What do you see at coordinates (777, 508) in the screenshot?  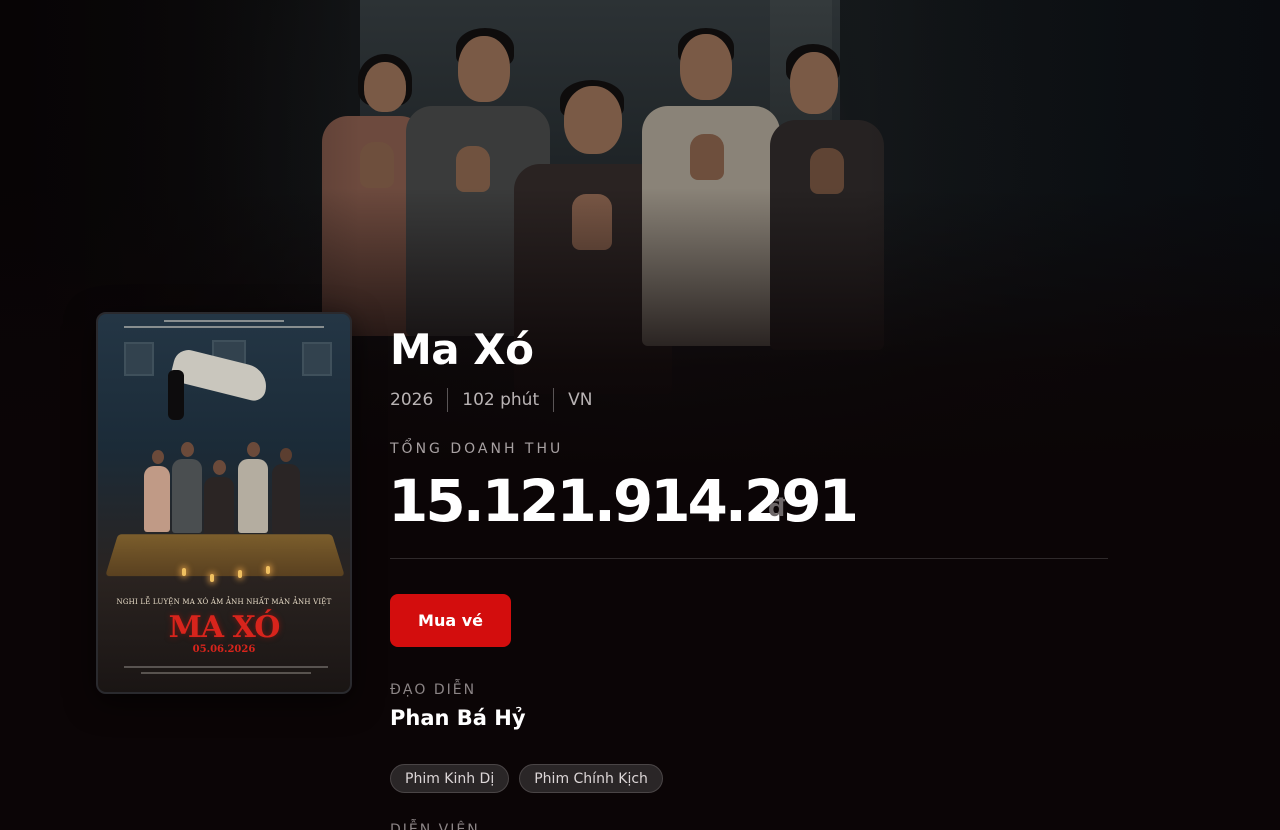 I see `revenue-currency: đ` at bounding box center [777, 508].